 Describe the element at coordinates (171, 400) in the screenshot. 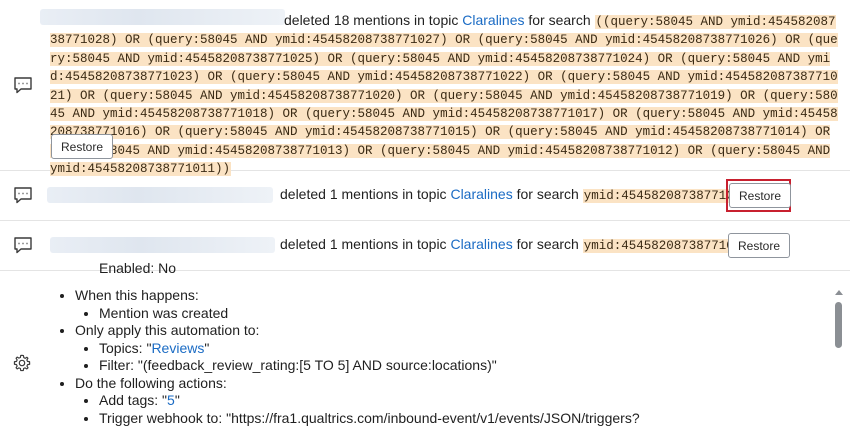

I see `tag-link: 5` at that location.